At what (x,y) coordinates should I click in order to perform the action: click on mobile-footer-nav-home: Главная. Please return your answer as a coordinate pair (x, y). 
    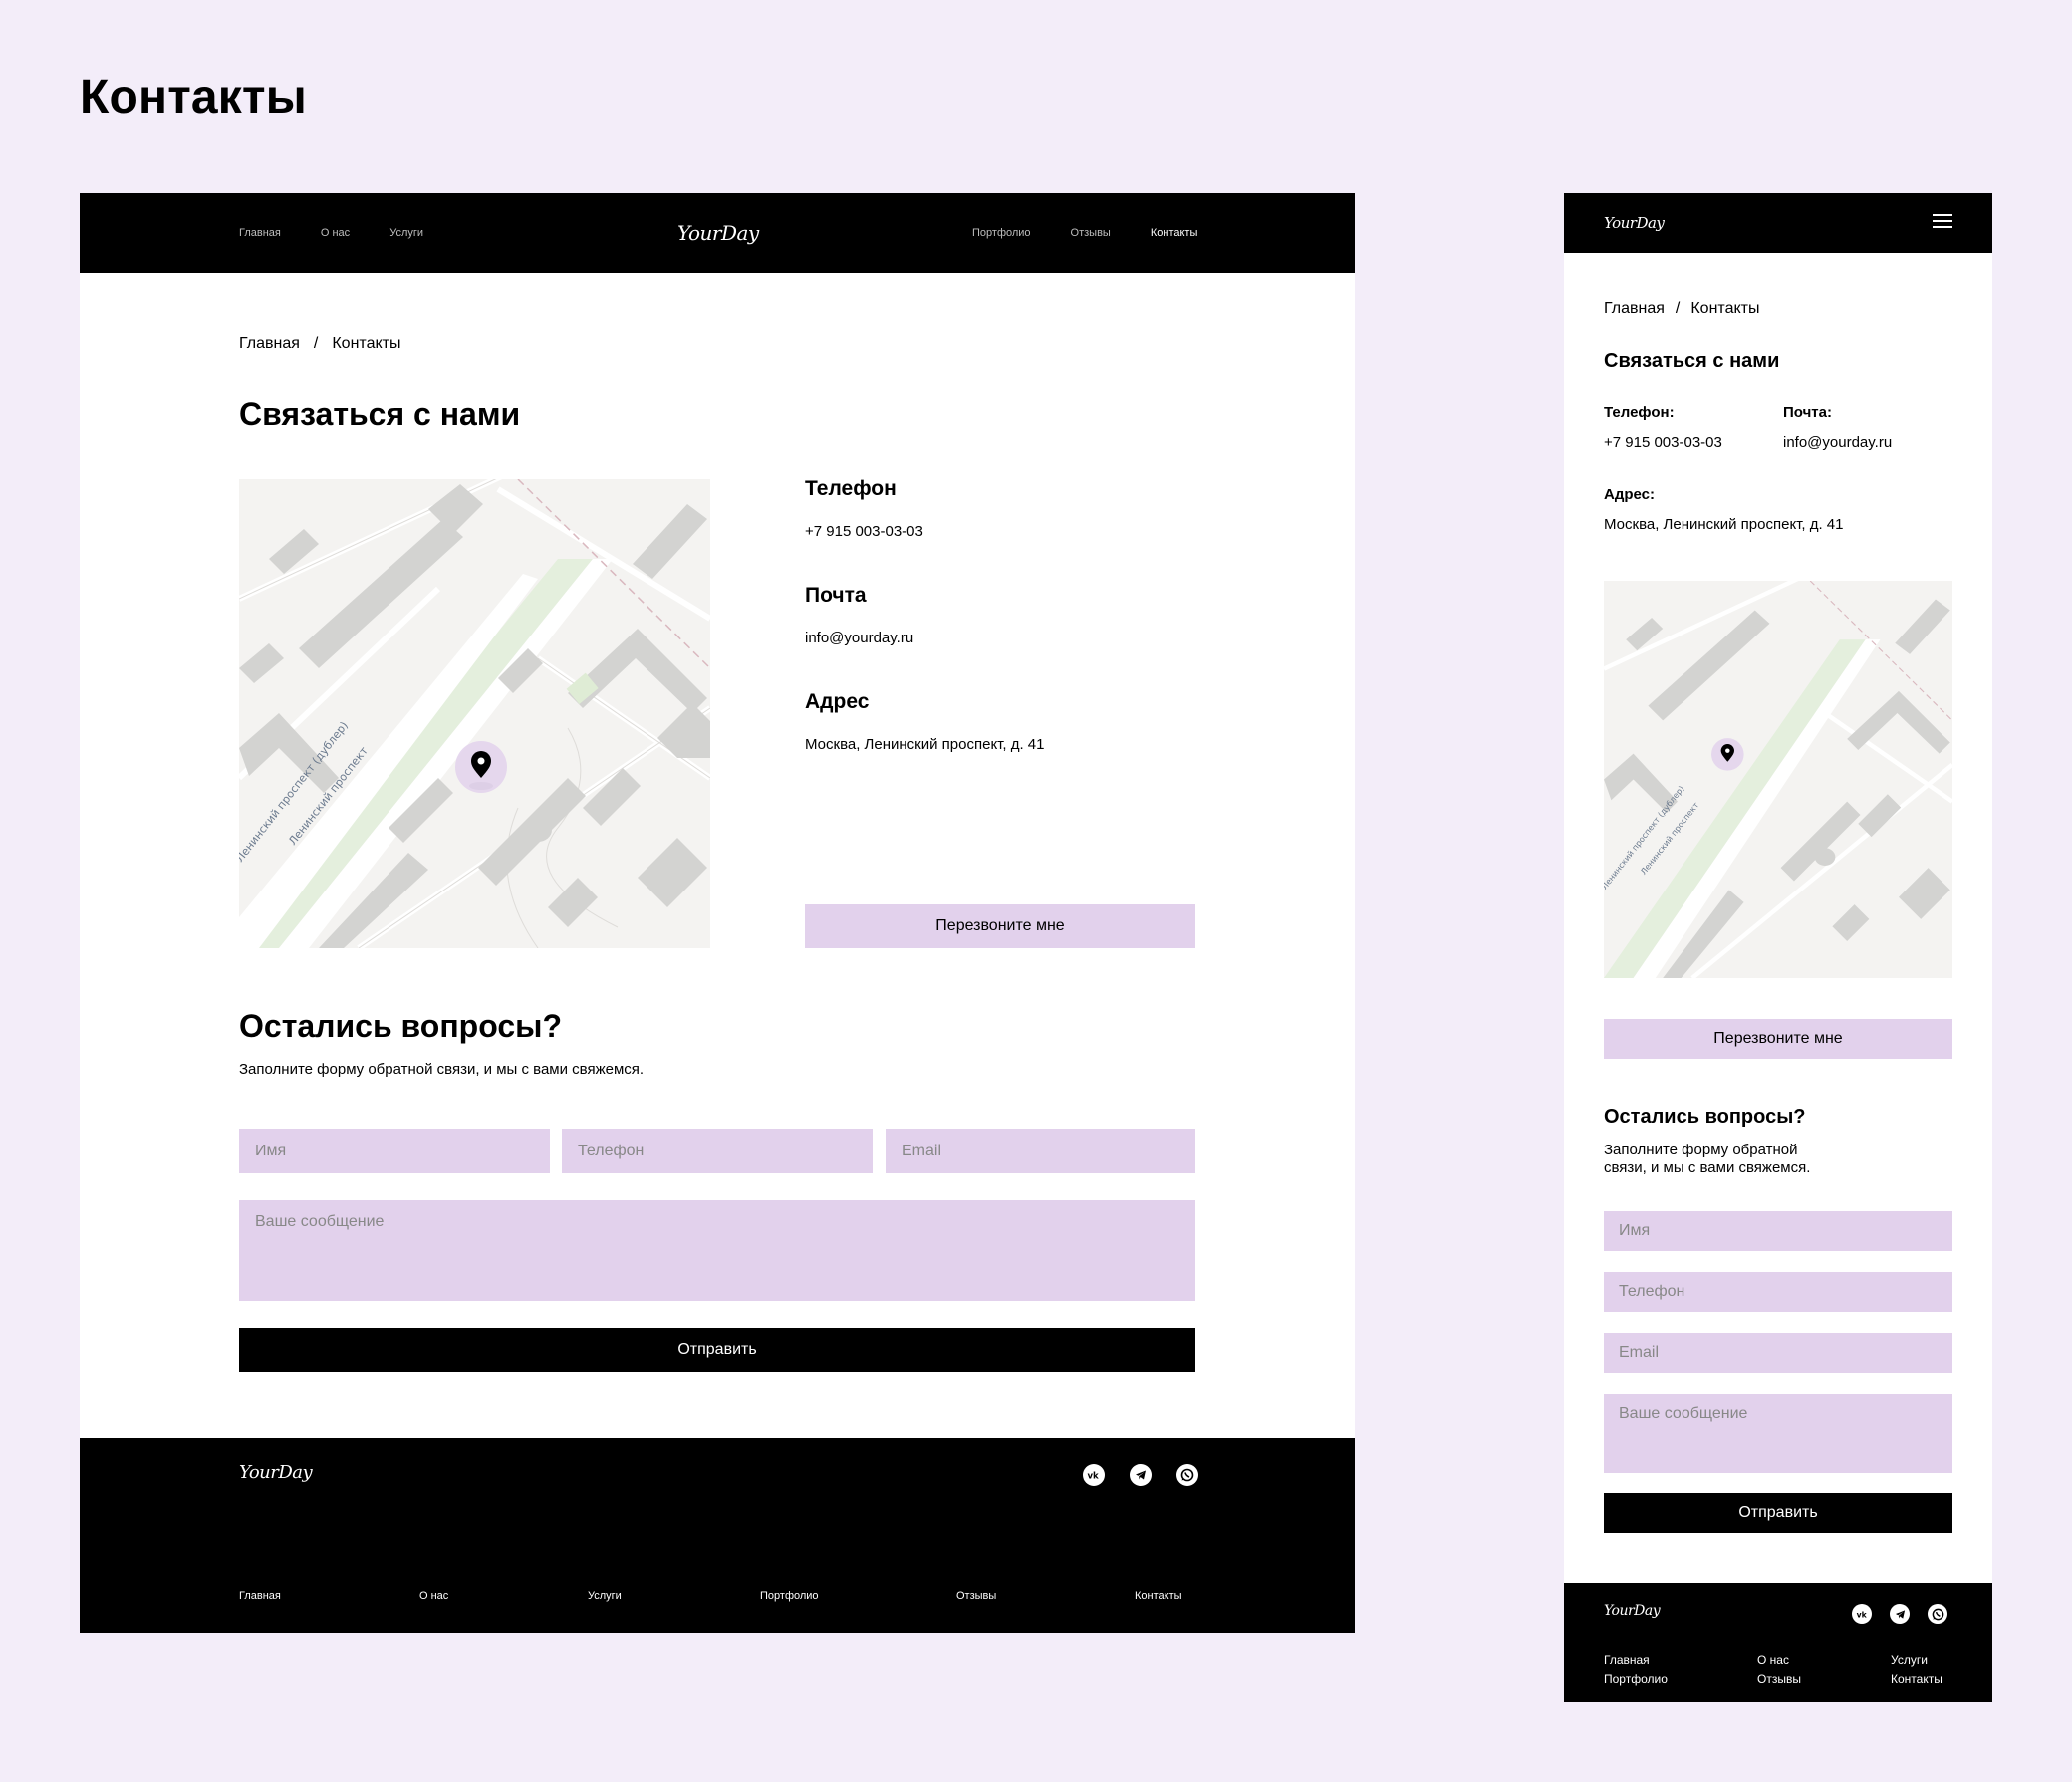
    Looking at the image, I should click on (1627, 1660).